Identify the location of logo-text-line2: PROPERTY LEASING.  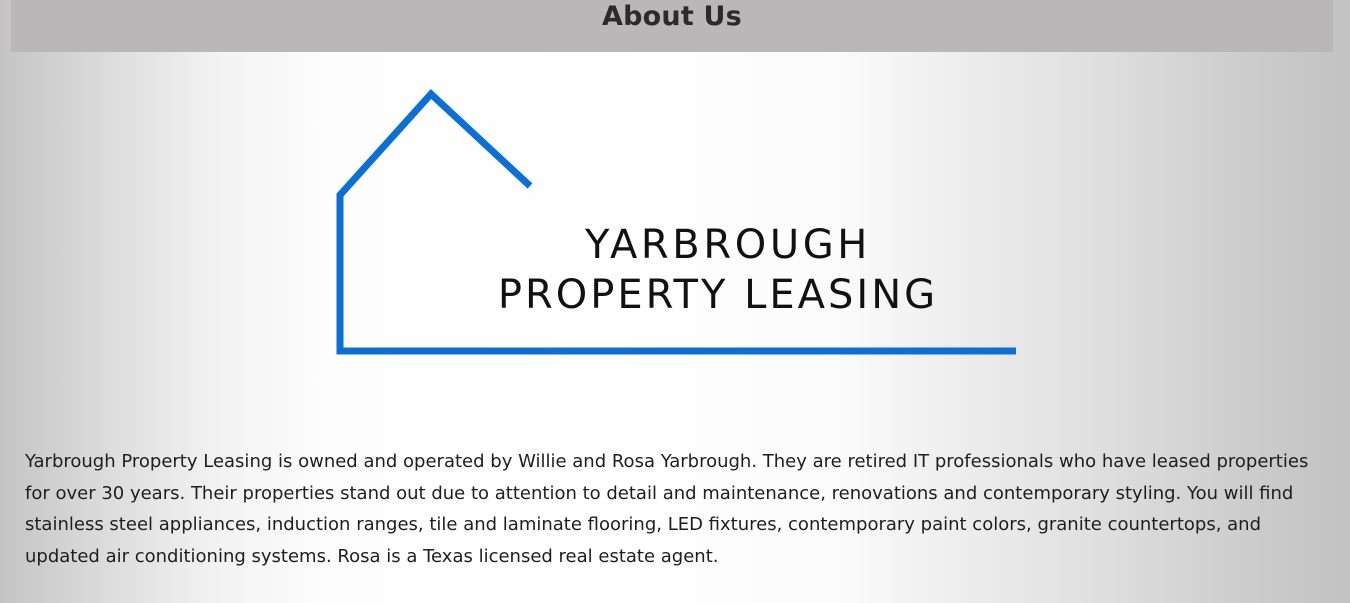
(718, 295).